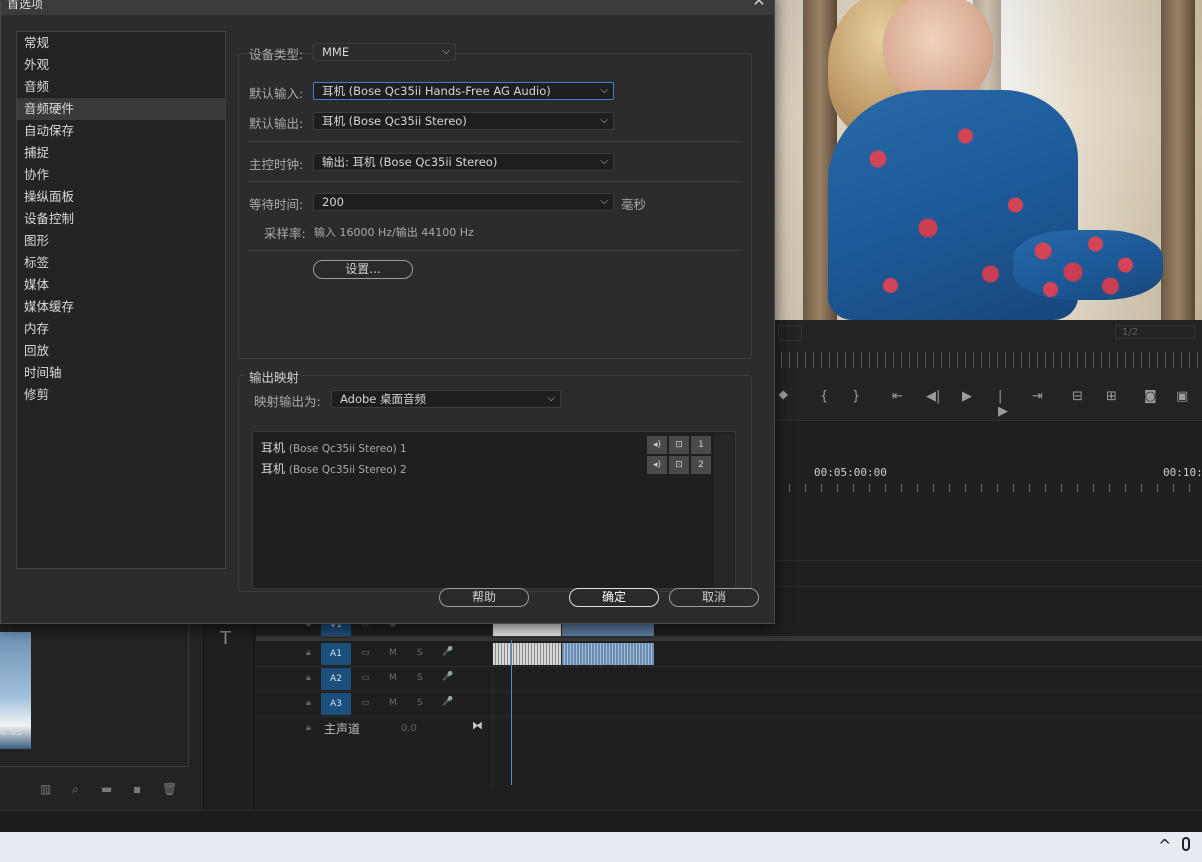 This screenshot has width=1202, height=862. I want to click on lift-icon: ⊟, so click(1077, 396).